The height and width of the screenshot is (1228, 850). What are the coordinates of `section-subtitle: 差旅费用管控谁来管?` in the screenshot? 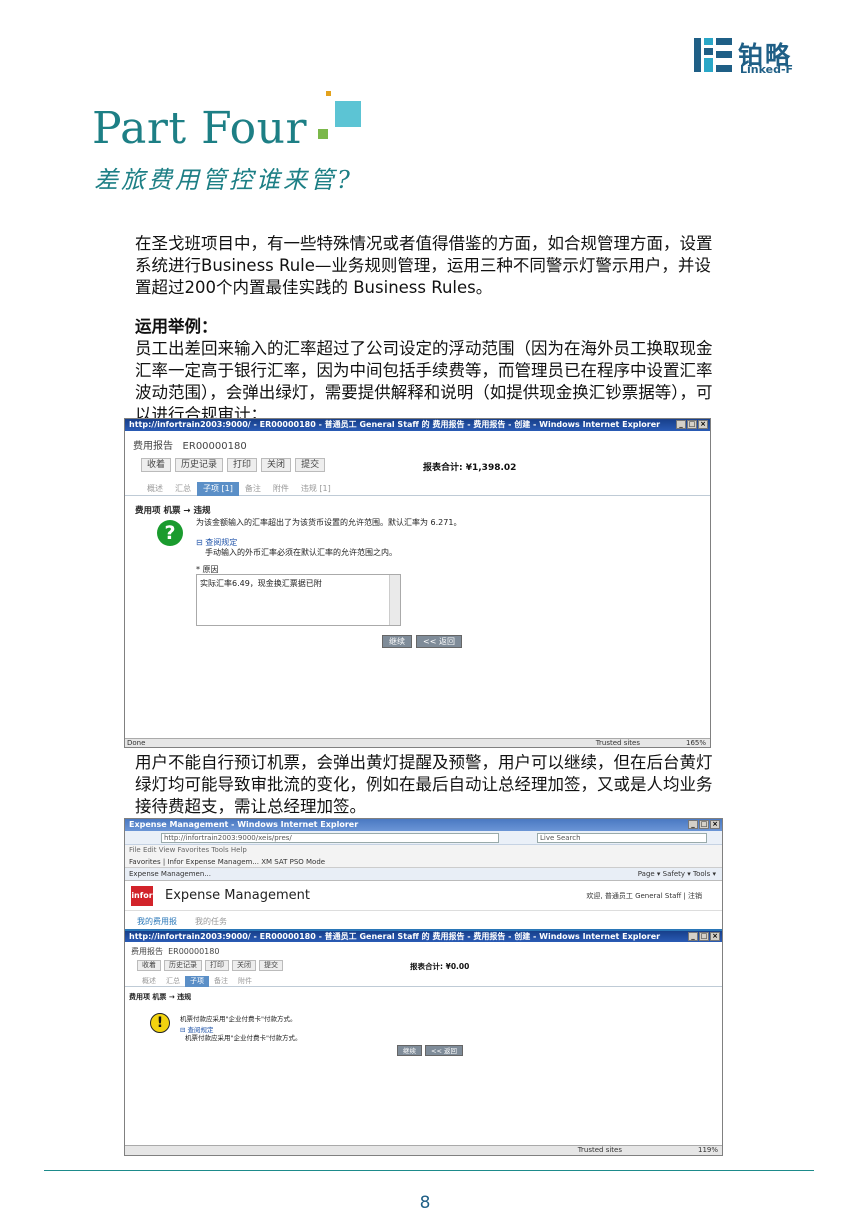 It's located at (223, 180).